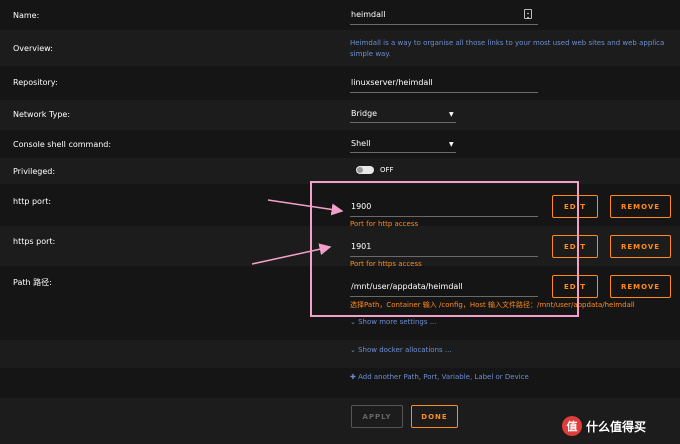 The image size is (680, 444). Describe the element at coordinates (364, 113) in the screenshot. I see `network-type-select: Bridge` at that location.